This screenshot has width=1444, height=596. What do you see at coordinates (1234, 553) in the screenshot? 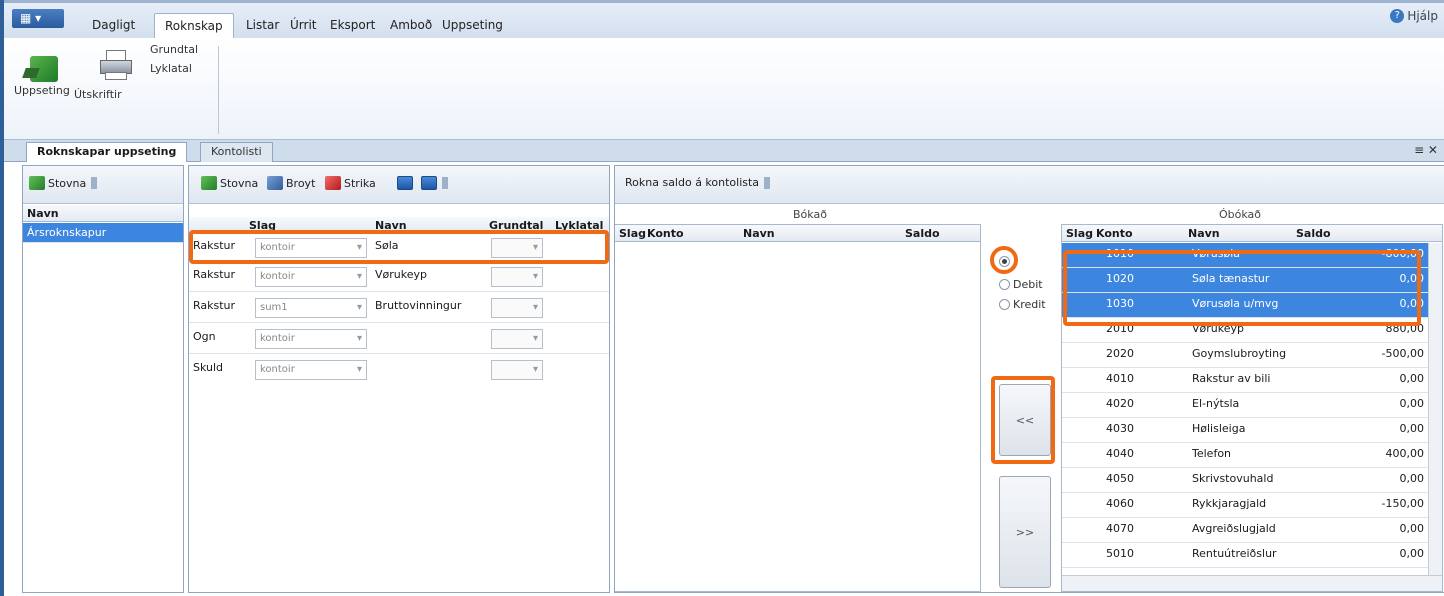
I see `account-navn: Rentuútreiðslur` at bounding box center [1234, 553].